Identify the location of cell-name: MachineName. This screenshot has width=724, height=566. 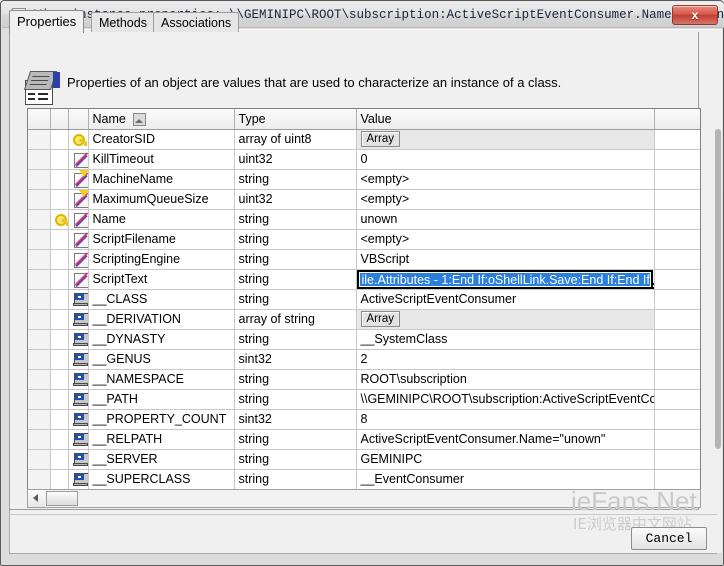
(161, 179).